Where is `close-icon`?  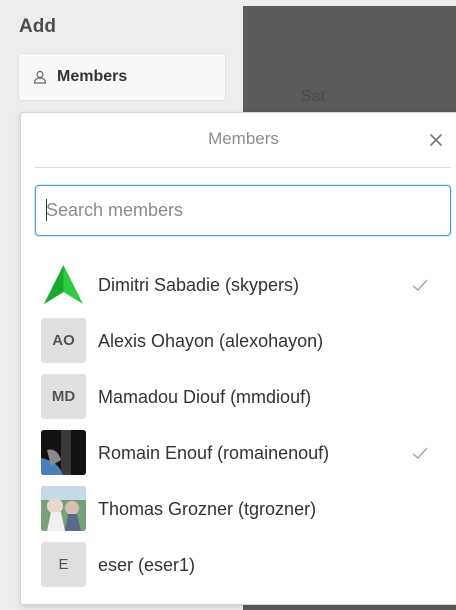
close-icon is located at coordinates (436, 142).